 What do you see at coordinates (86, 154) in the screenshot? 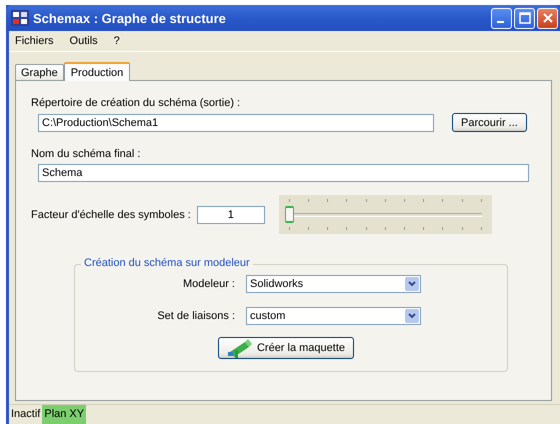
I see `field-label: Nom du schéma final :` at bounding box center [86, 154].